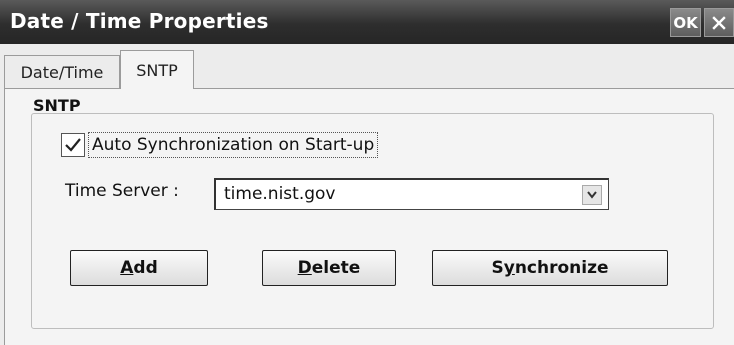  I want to click on synchronize-label-rest: nchronize, so click(561, 268).